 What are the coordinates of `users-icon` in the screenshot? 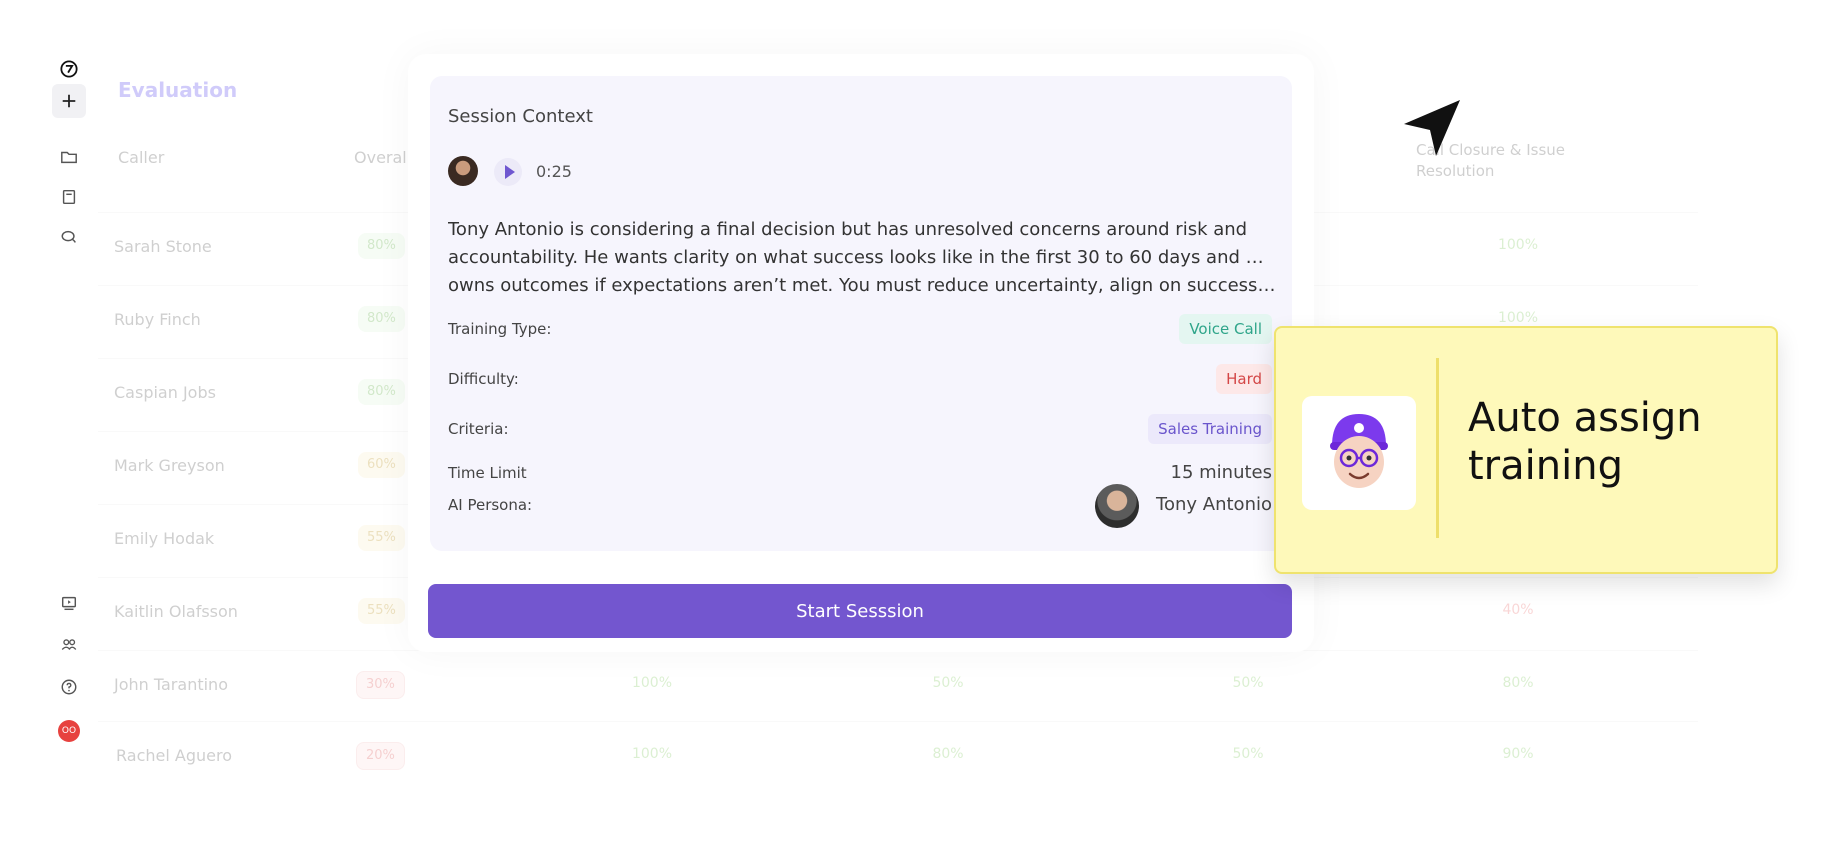 It's located at (69, 645).